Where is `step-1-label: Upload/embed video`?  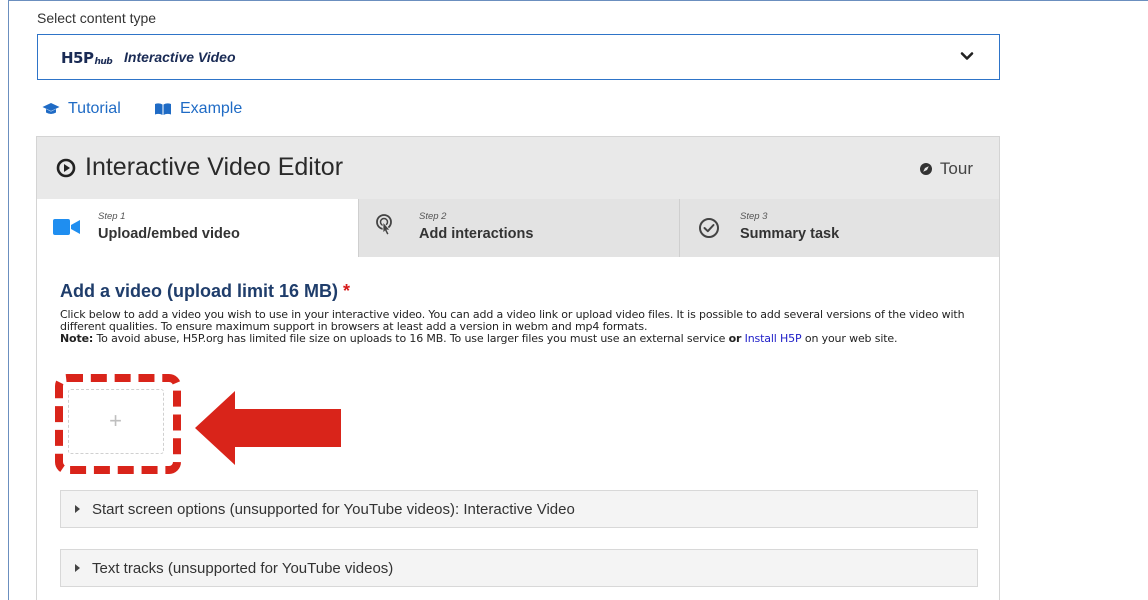
step-1-label: Upload/embed video is located at coordinates (169, 234).